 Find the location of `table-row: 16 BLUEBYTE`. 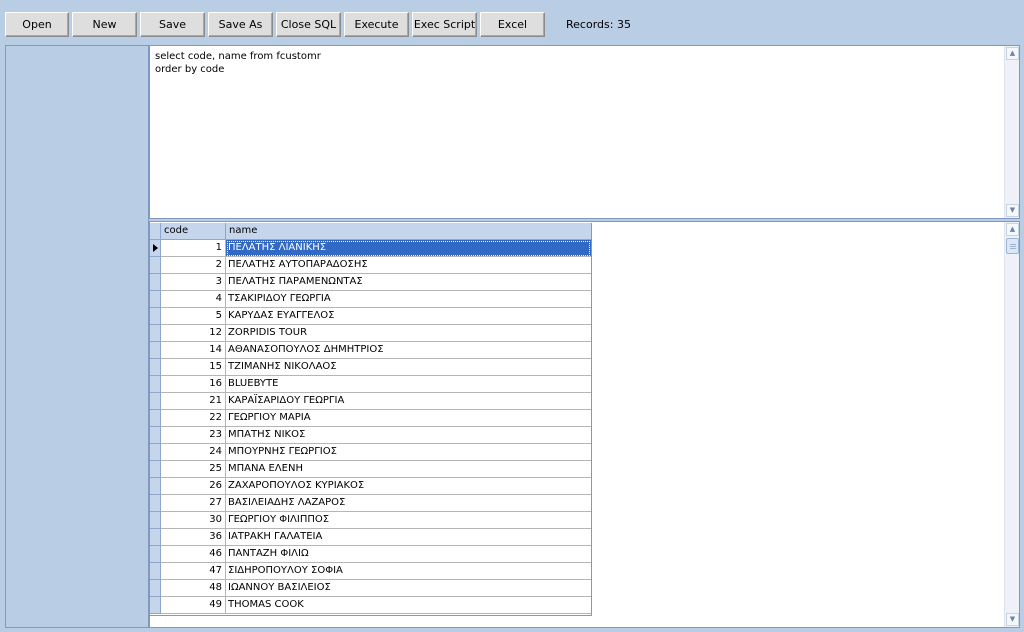

table-row: 16 BLUEBYTE is located at coordinates (370, 384).